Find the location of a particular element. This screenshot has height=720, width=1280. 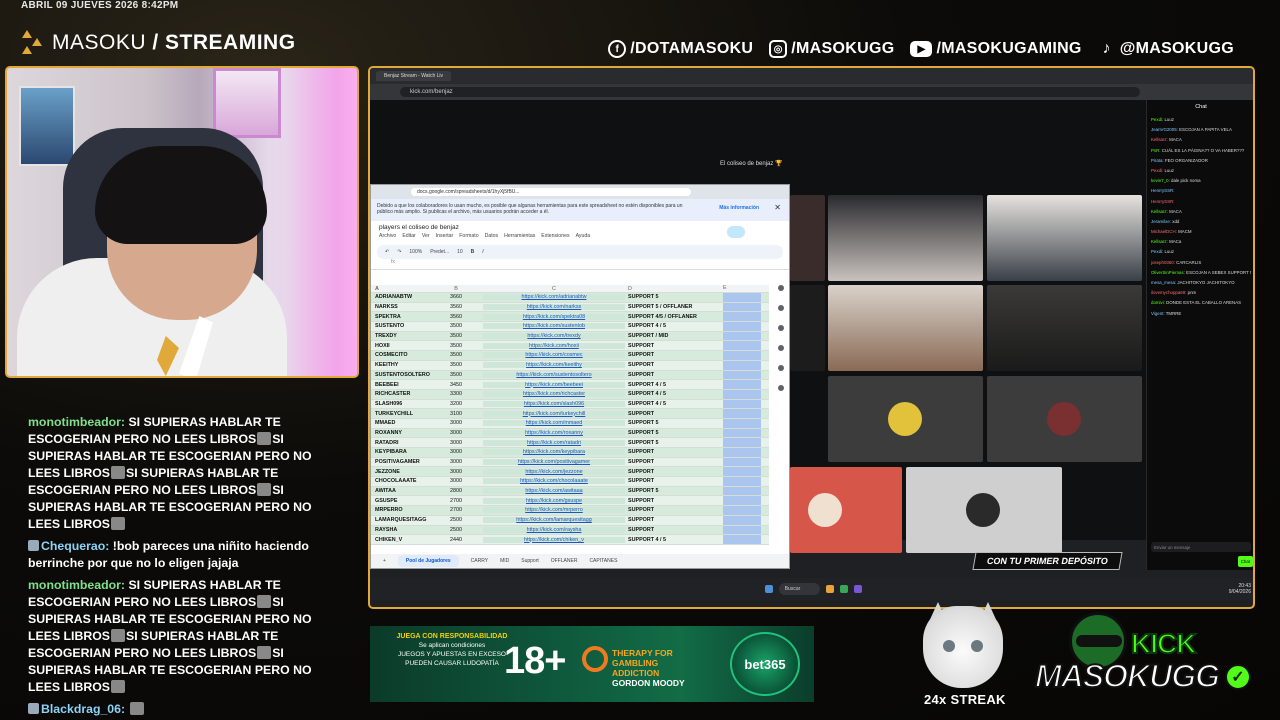

close-icon: ✕ is located at coordinates (777, 207).